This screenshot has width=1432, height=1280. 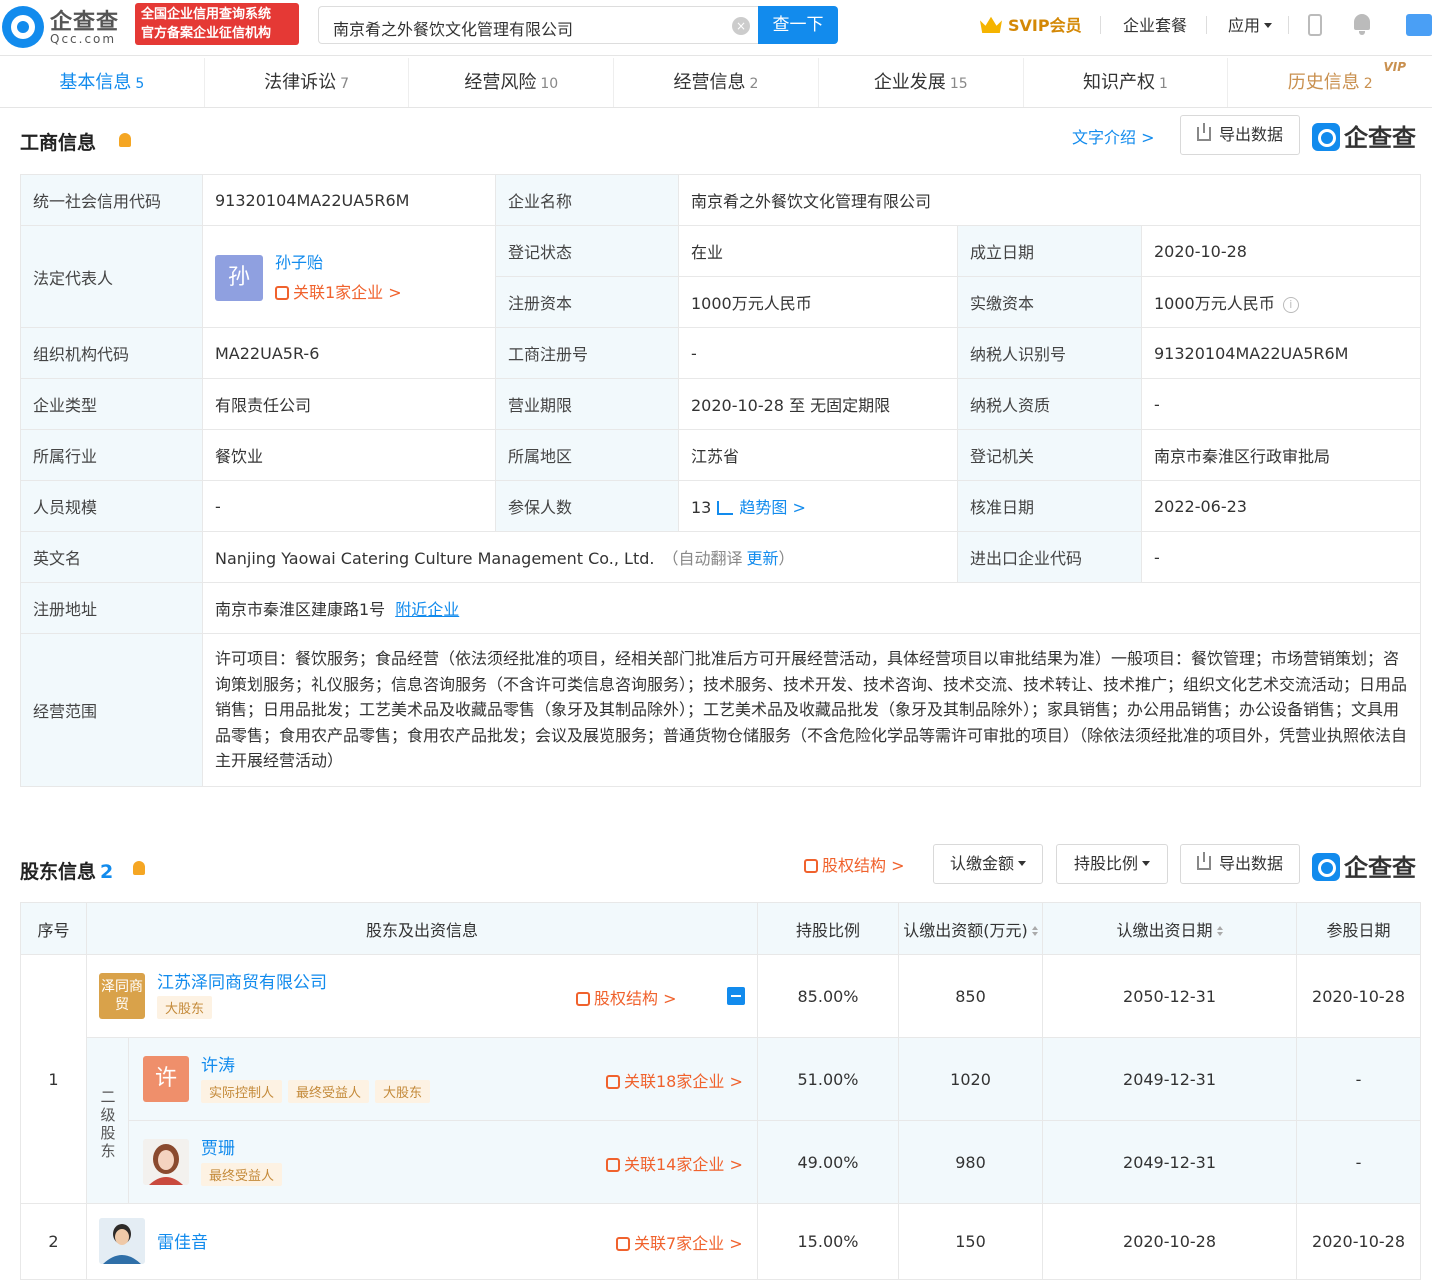 What do you see at coordinates (683, 1164) in the screenshot?
I see `related-label: 关联14家企业 >` at bounding box center [683, 1164].